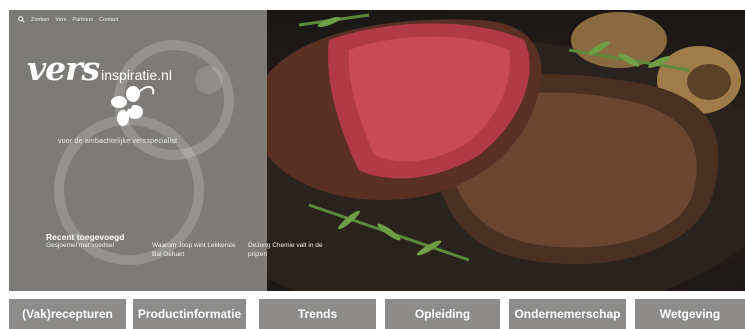  Describe the element at coordinates (136, 75) in the screenshot. I see `logo-domain-text: inspiratie.nl` at that location.